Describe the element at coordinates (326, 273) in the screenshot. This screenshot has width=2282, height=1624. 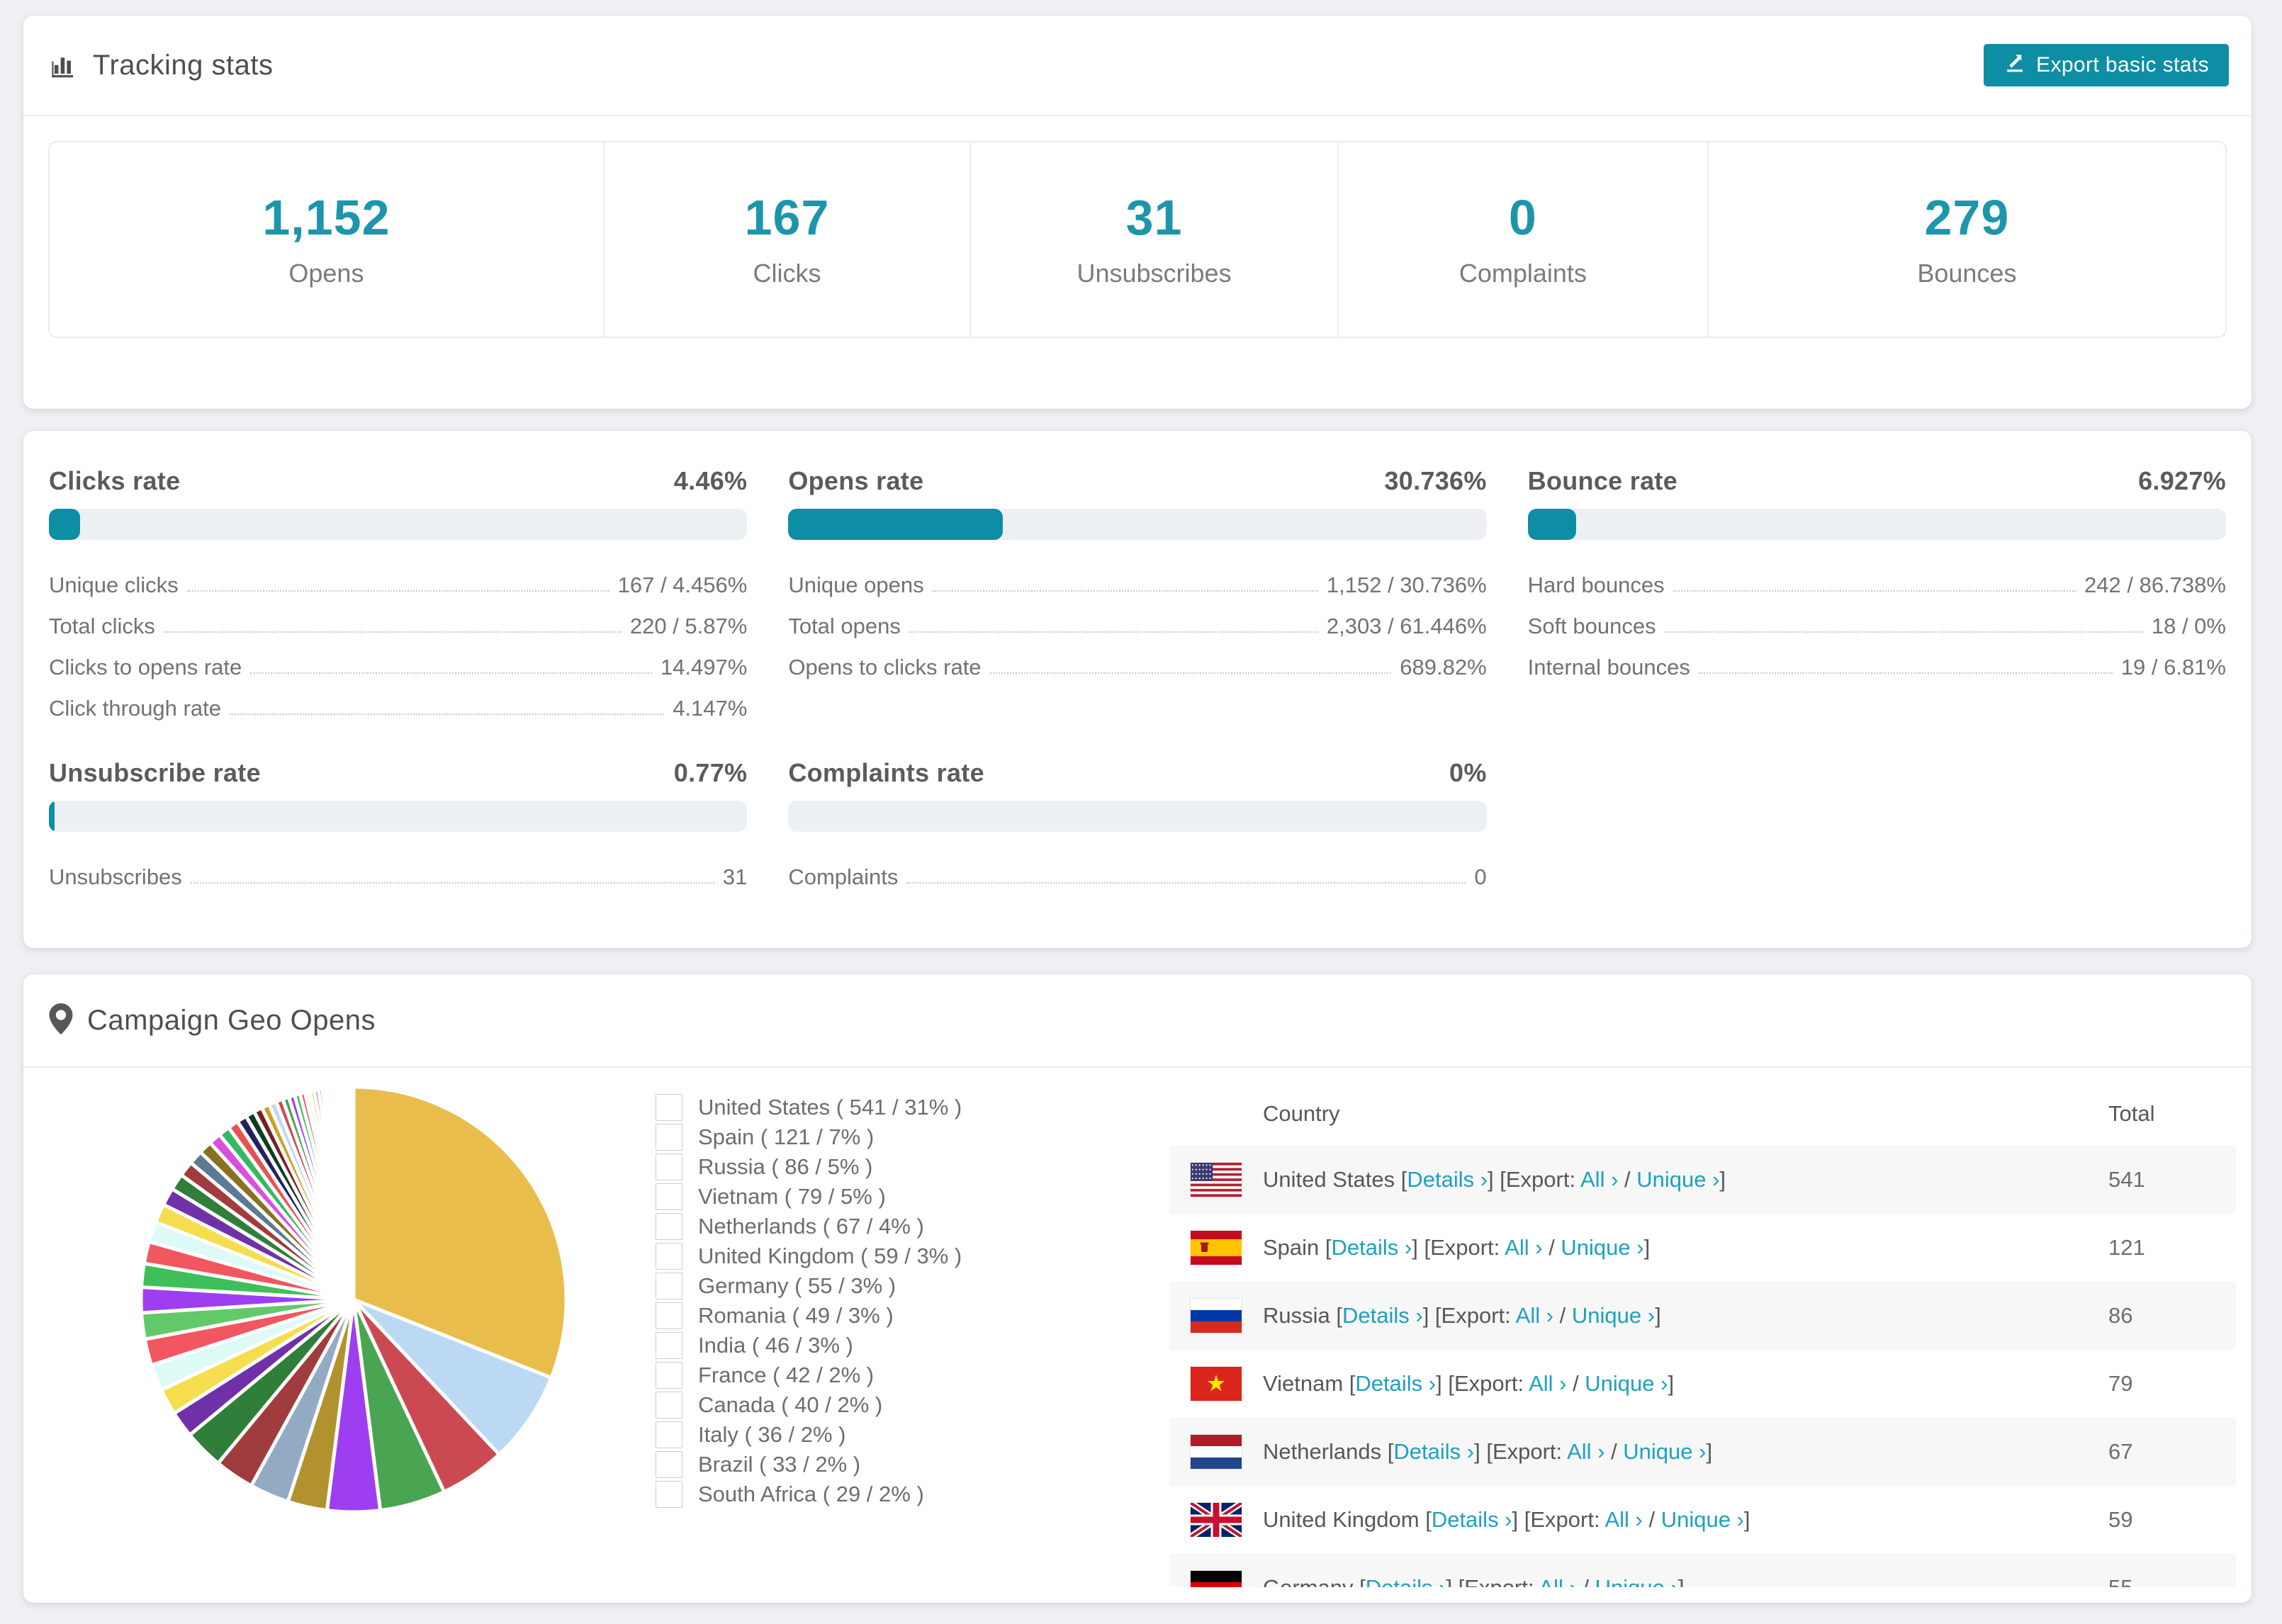
I see `stat-label: Opens` at that location.